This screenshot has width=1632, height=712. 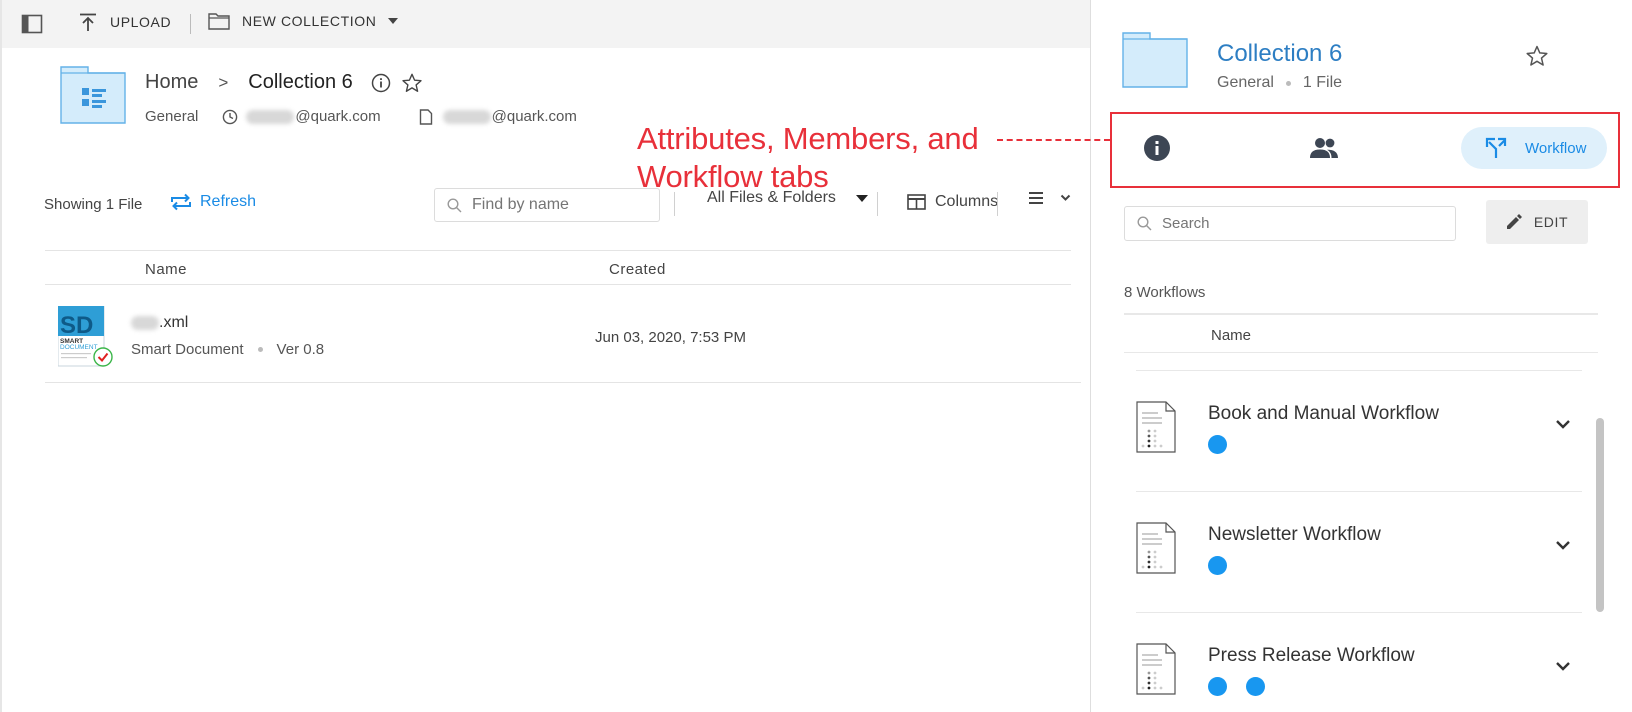 What do you see at coordinates (187, 349) in the screenshot?
I see `file-type: Smart Document` at bounding box center [187, 349].